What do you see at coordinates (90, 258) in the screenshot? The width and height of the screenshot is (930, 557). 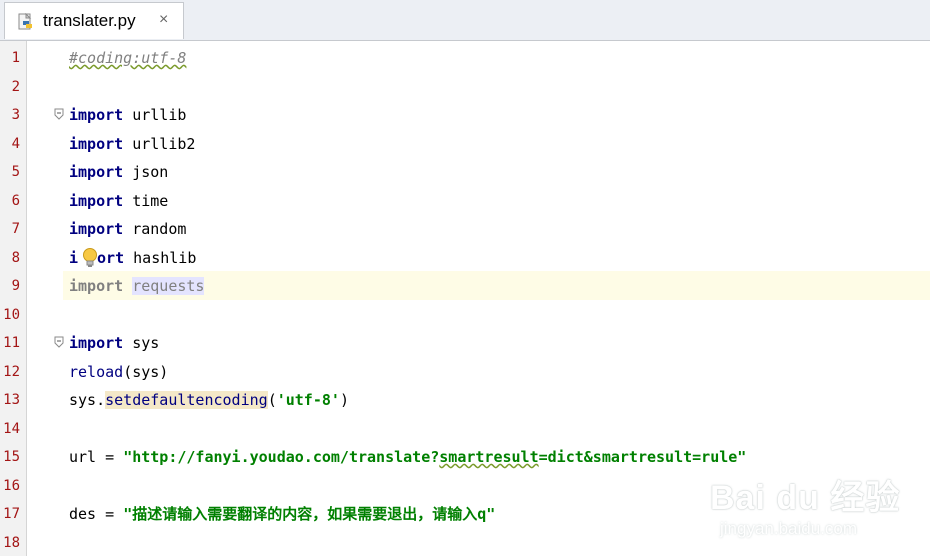 I see `lightbulb-icon` at bounding box center [90, 258].